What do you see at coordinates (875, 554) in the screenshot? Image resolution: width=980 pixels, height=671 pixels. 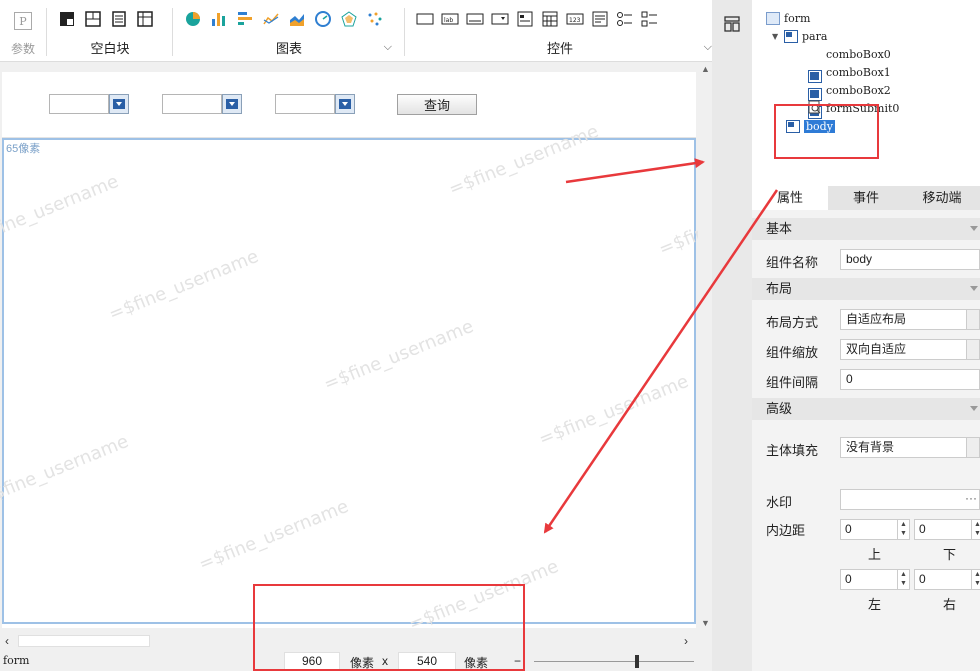 I see `top-caption: 上` at bounding box center [875, 554].